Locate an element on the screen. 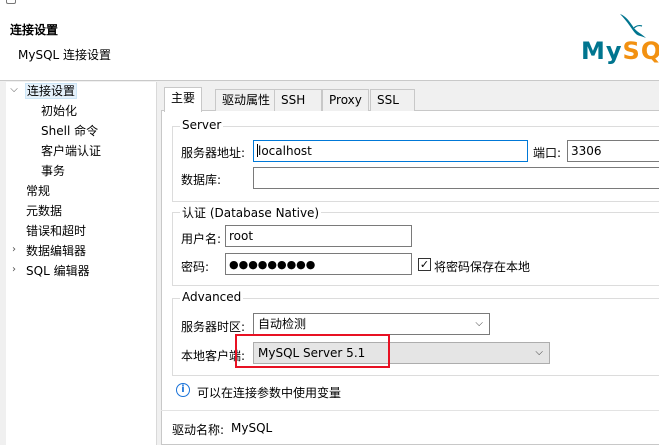 Image resolution: width=659 pixels, height=445 pixels. footer-divider is located at coordinates (410, 410).